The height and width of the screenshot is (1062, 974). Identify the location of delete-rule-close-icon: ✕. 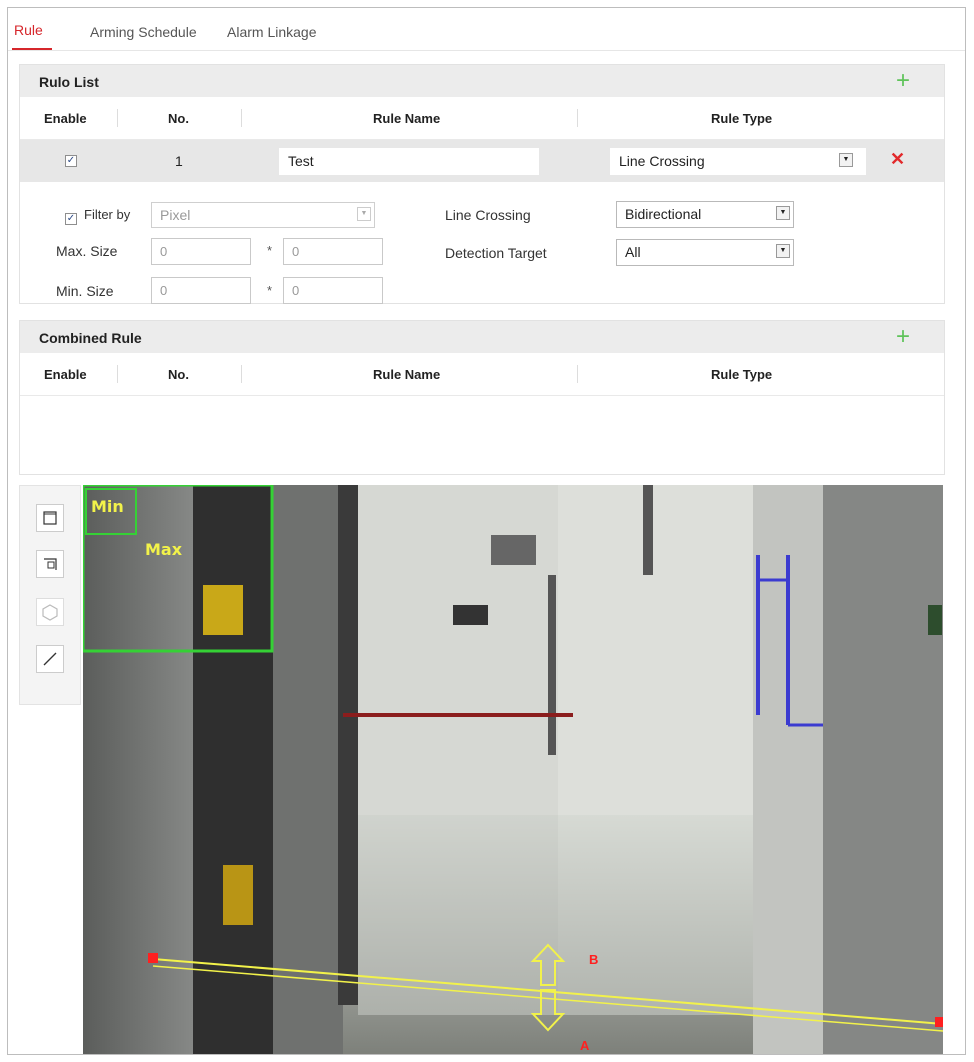
(897, 159).